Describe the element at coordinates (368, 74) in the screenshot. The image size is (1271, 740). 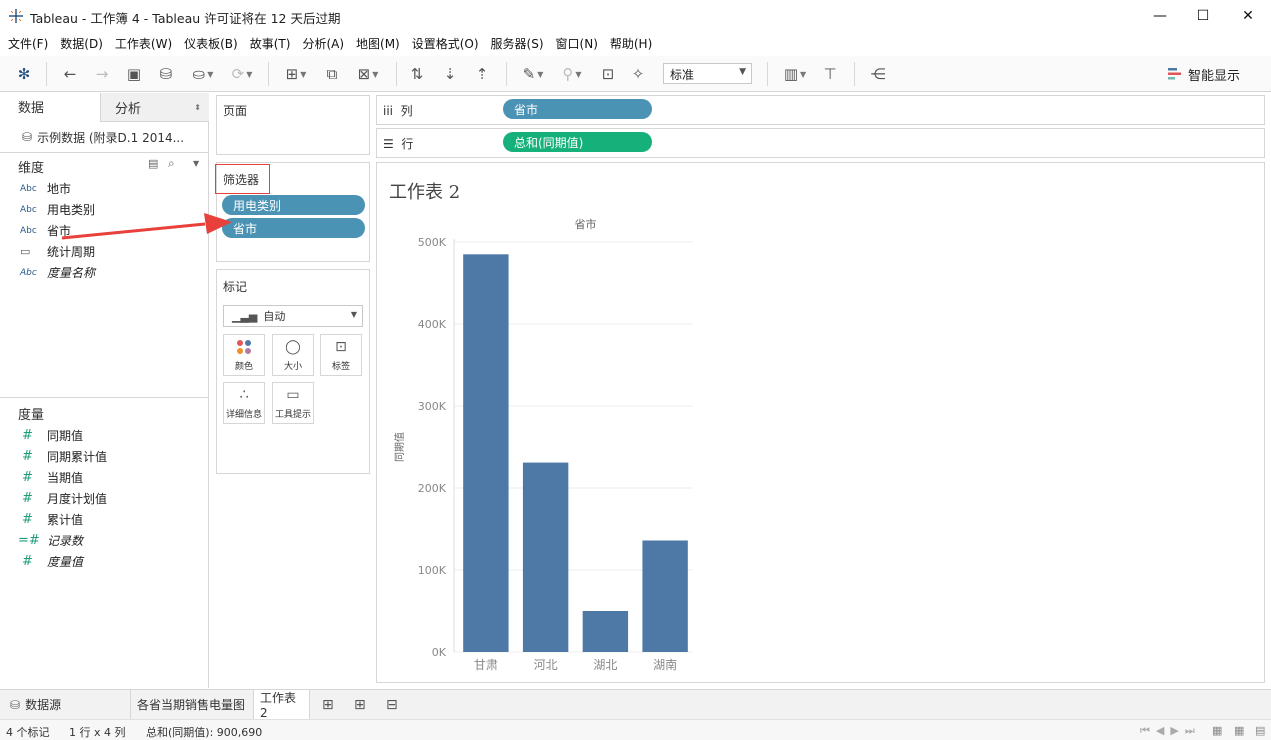
I see `clear-sheet-icon: ⊠ ▼` at that location.